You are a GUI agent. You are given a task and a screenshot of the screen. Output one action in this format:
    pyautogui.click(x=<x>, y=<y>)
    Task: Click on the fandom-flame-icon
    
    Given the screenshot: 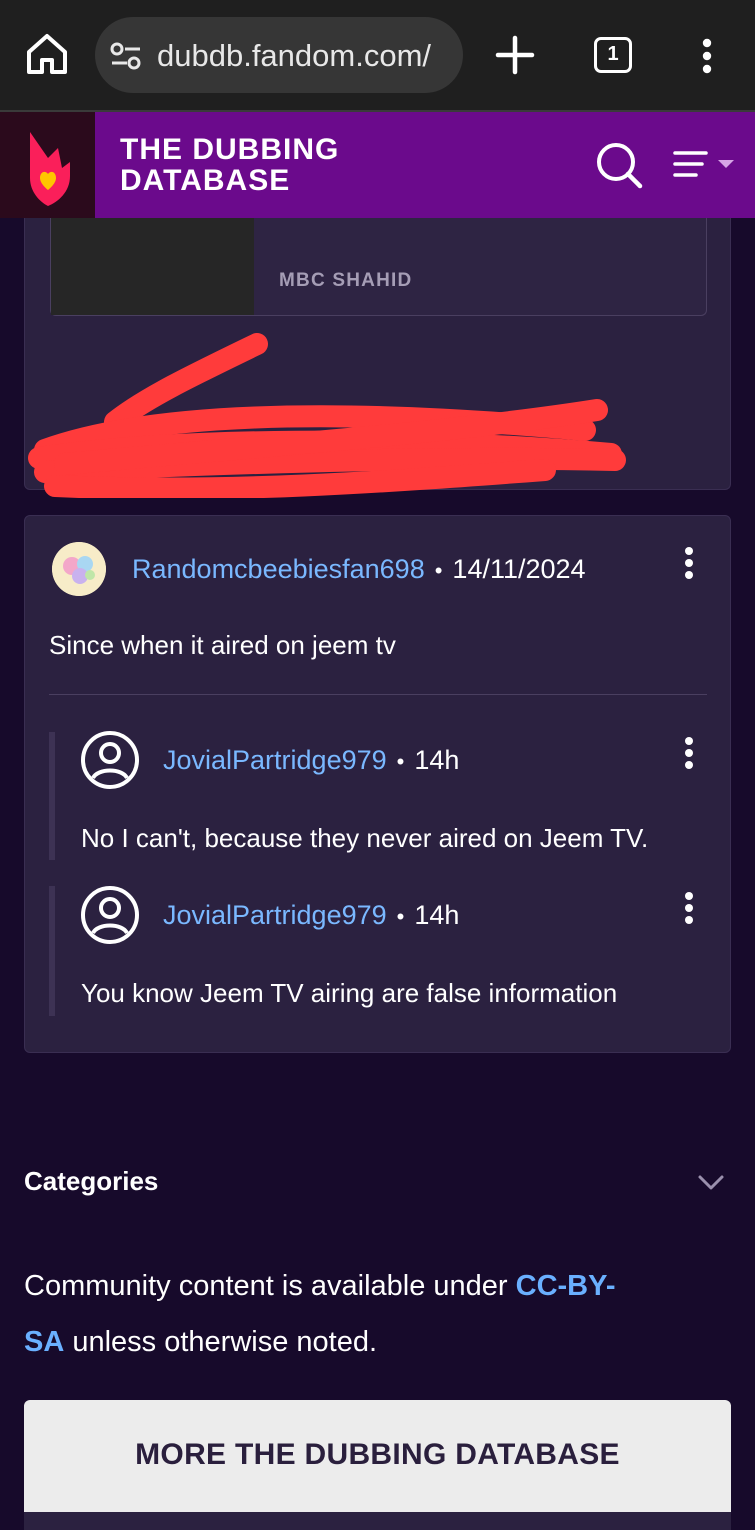 What is the action you would take?
    pyautogui.click(x=50, y=169)
    